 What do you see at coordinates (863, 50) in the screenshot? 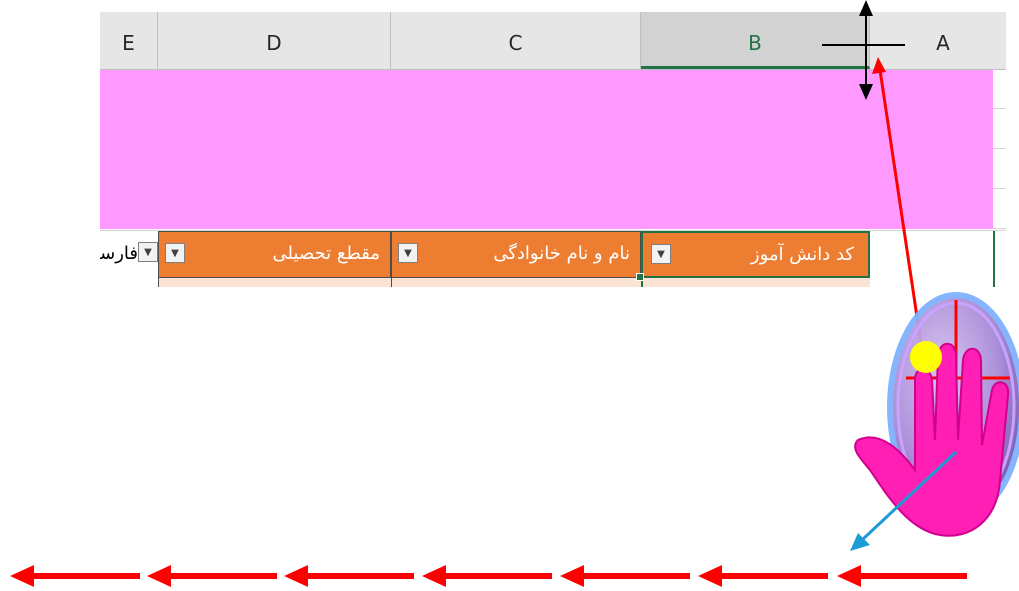
I see `resize-cursor-icon` at bounding box center [863, 50].